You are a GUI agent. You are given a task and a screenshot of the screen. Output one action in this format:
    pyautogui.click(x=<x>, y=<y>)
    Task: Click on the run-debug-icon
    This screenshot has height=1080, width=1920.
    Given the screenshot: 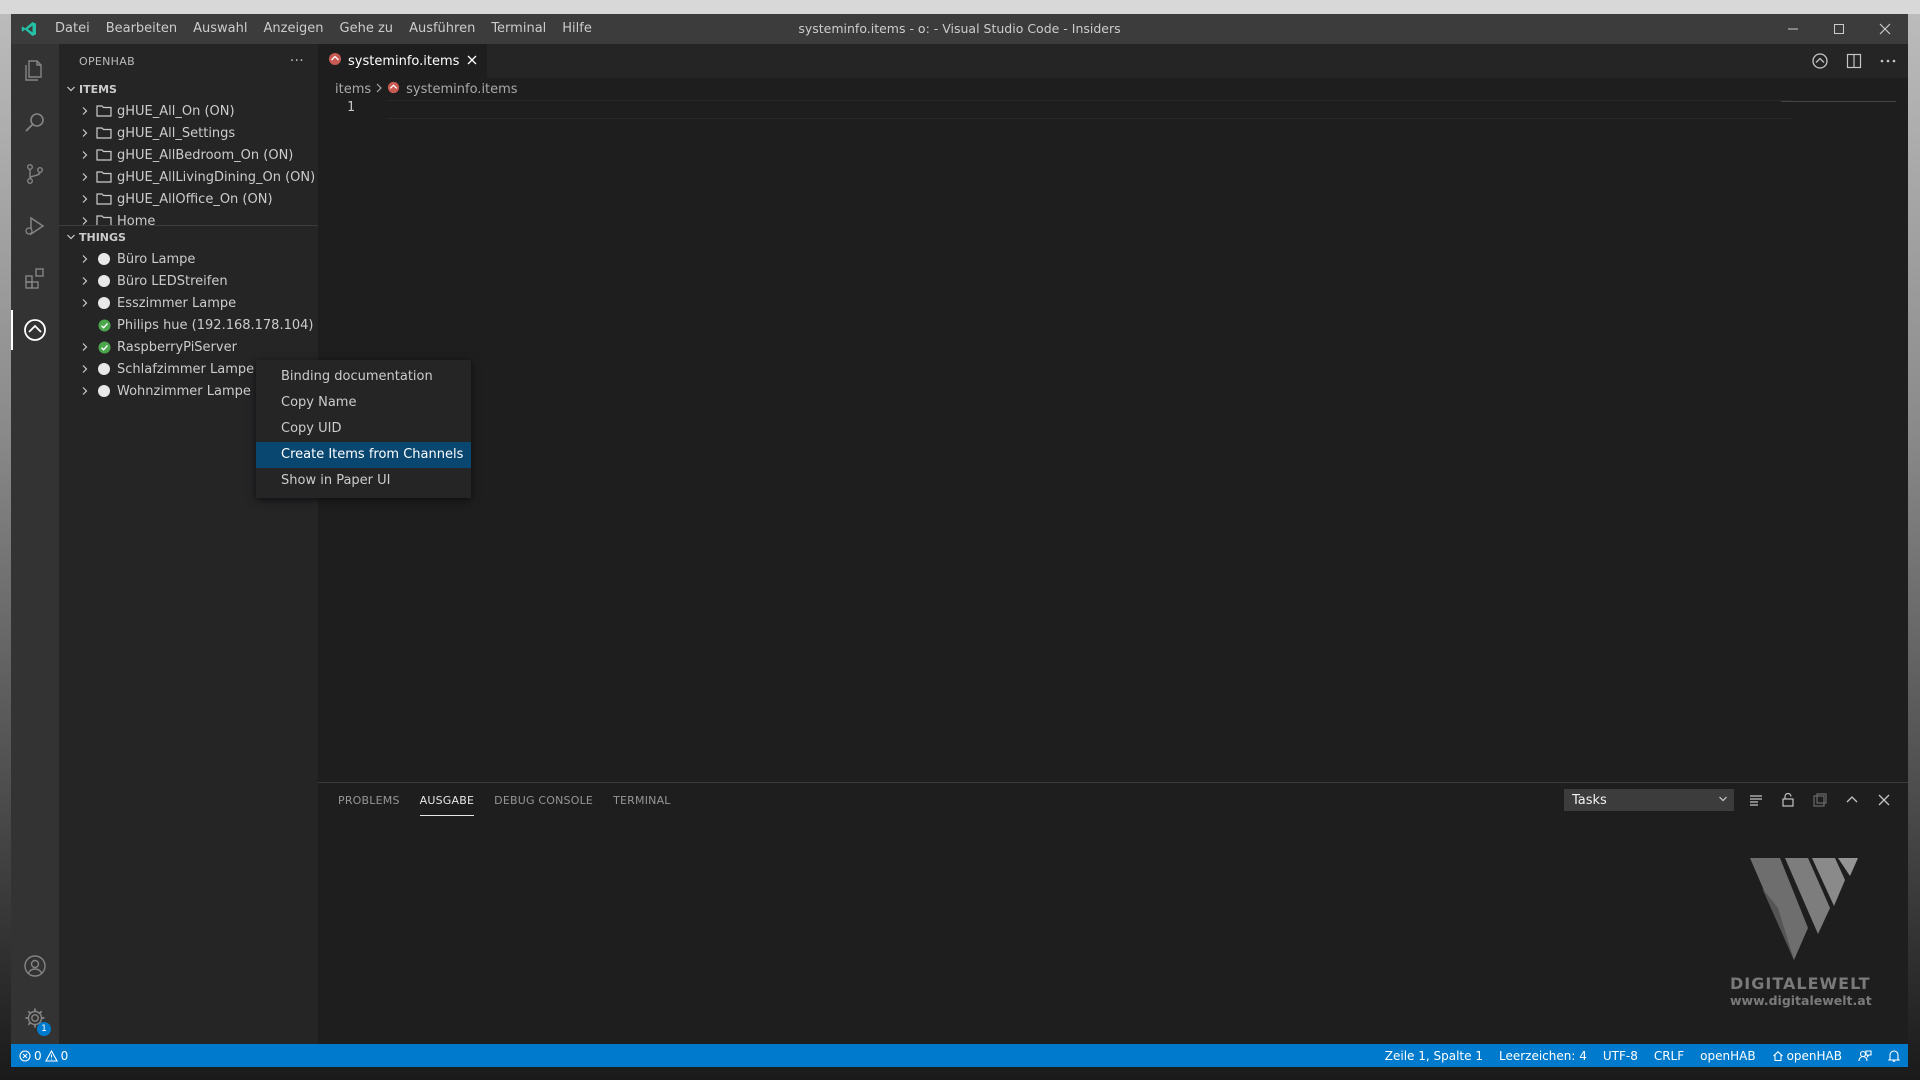 What is the action you would take?
    pyautogui.click(x=35, y=226)
    